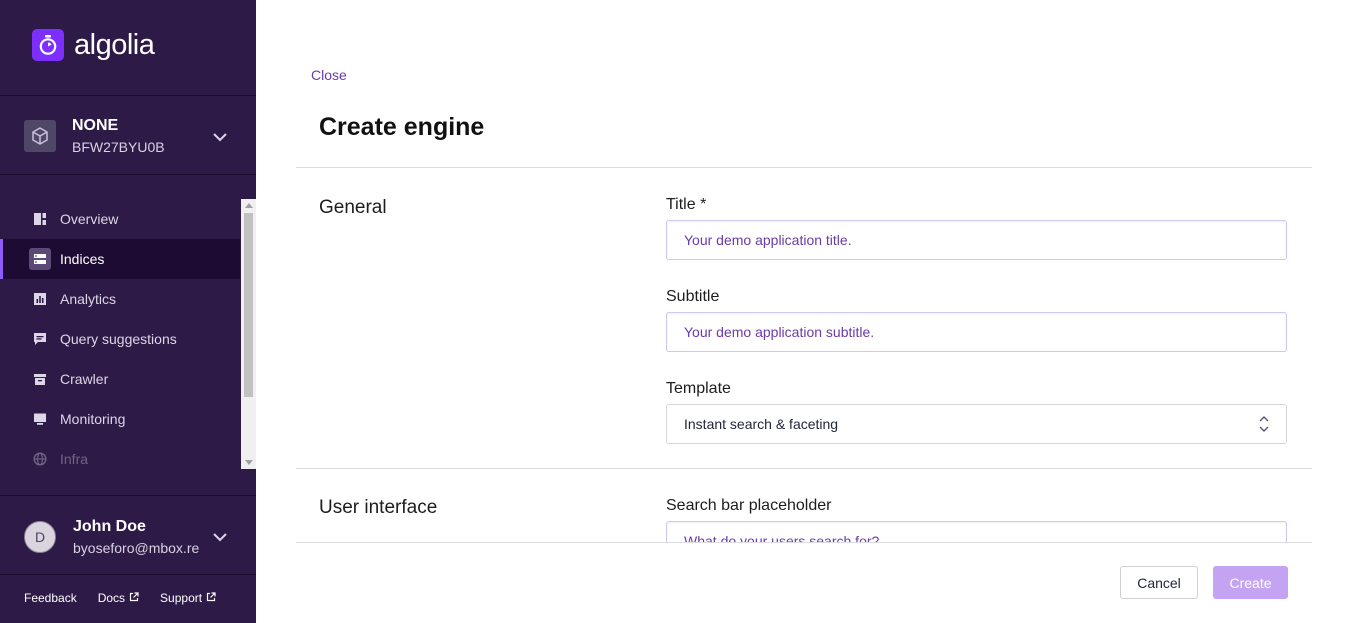 The height and width of the screenshot is (623, 1352). What do you see at coordinates (1264, 425) in the screenshot?
I see `select-arrows-icon` at bounding box center [1264, 425].